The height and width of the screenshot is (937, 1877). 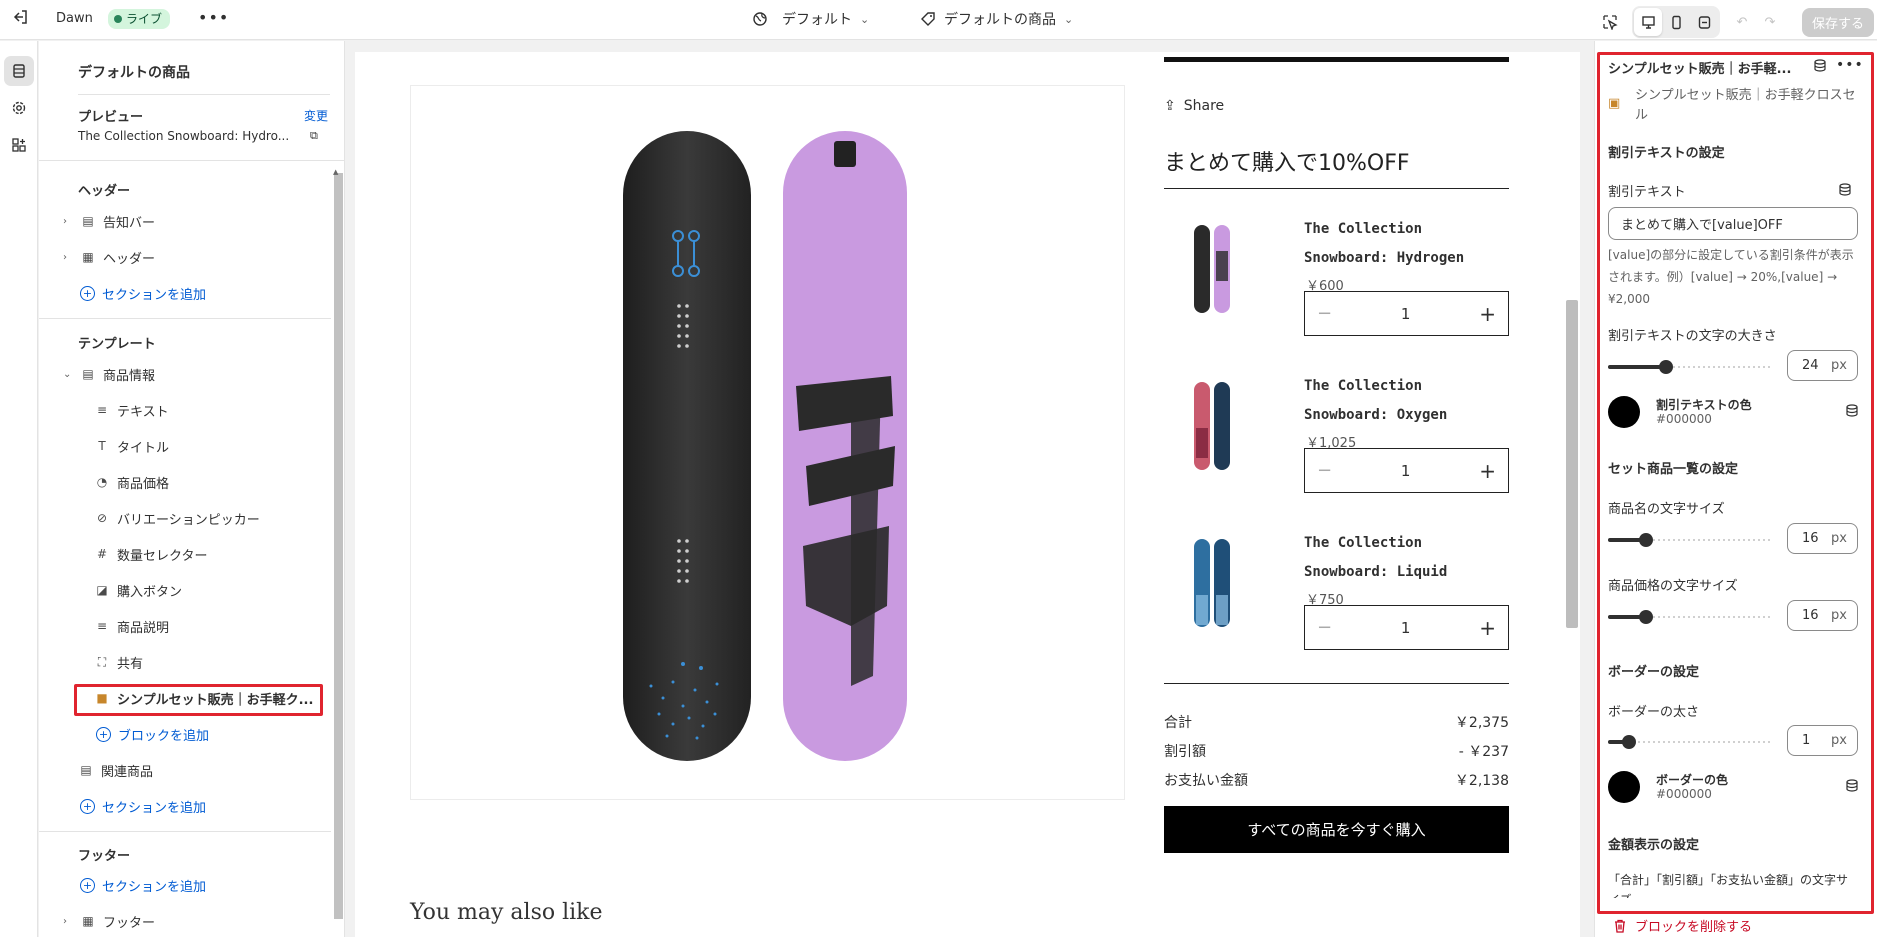 What do you see at coordinates (1666, 153) in the screenshot?
I see `discount-section-heading: 割引テキストの設定` at bounding box center [1666, 153].